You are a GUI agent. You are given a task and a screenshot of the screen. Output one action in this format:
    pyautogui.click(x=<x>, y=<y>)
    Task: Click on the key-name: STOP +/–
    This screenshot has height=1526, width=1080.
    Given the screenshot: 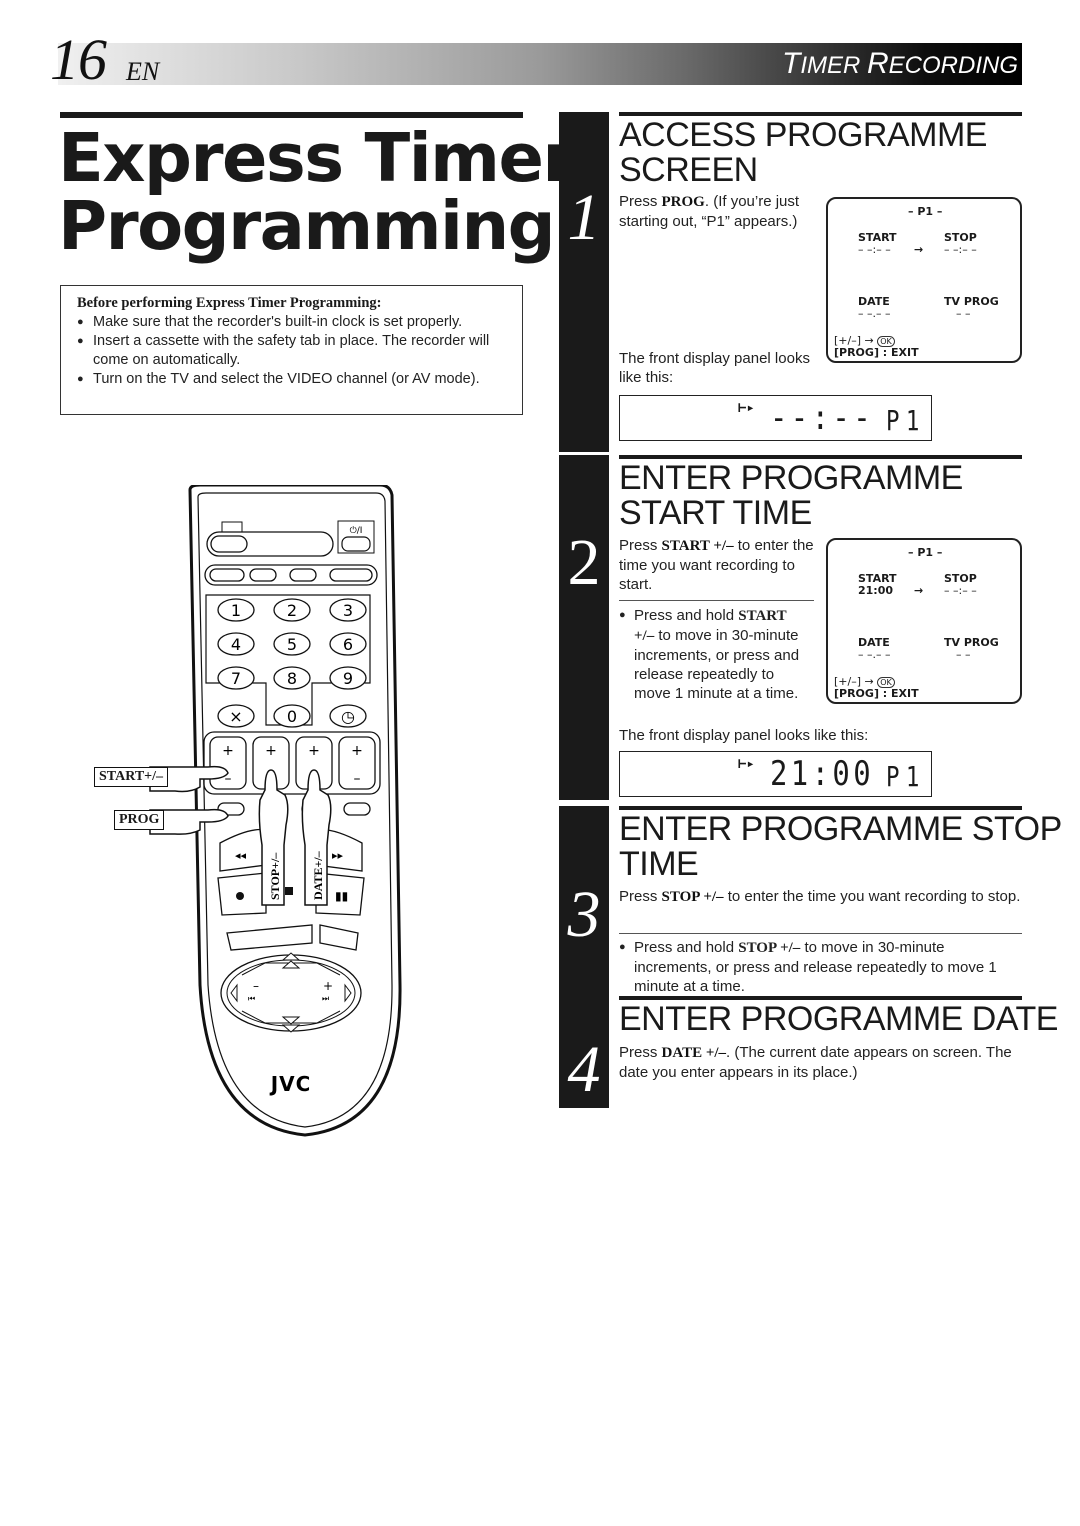 What is the action you would take?
    pyautogui.click(x=769, y=948)
    